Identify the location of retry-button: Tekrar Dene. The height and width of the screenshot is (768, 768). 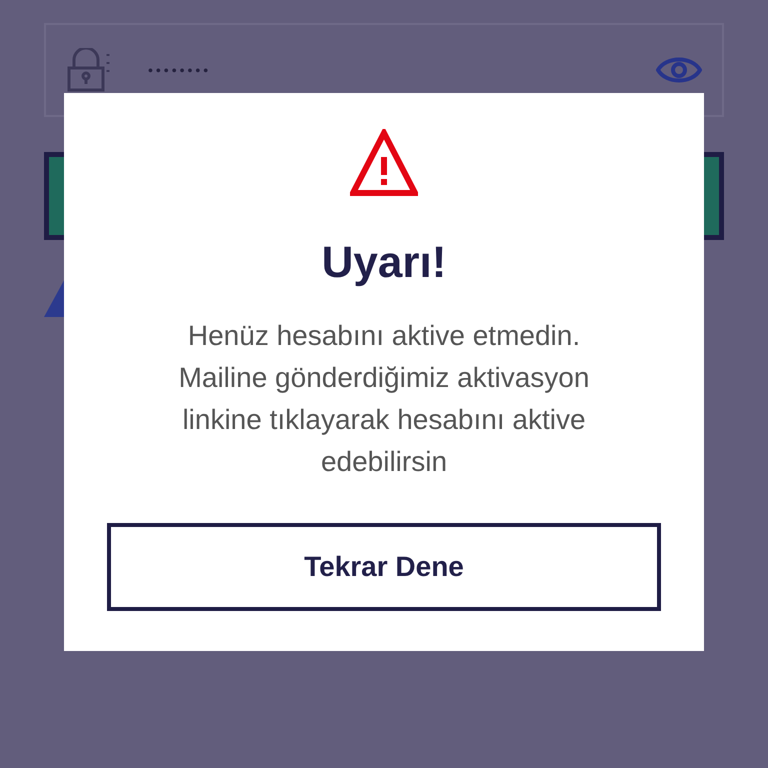
(384, 567).